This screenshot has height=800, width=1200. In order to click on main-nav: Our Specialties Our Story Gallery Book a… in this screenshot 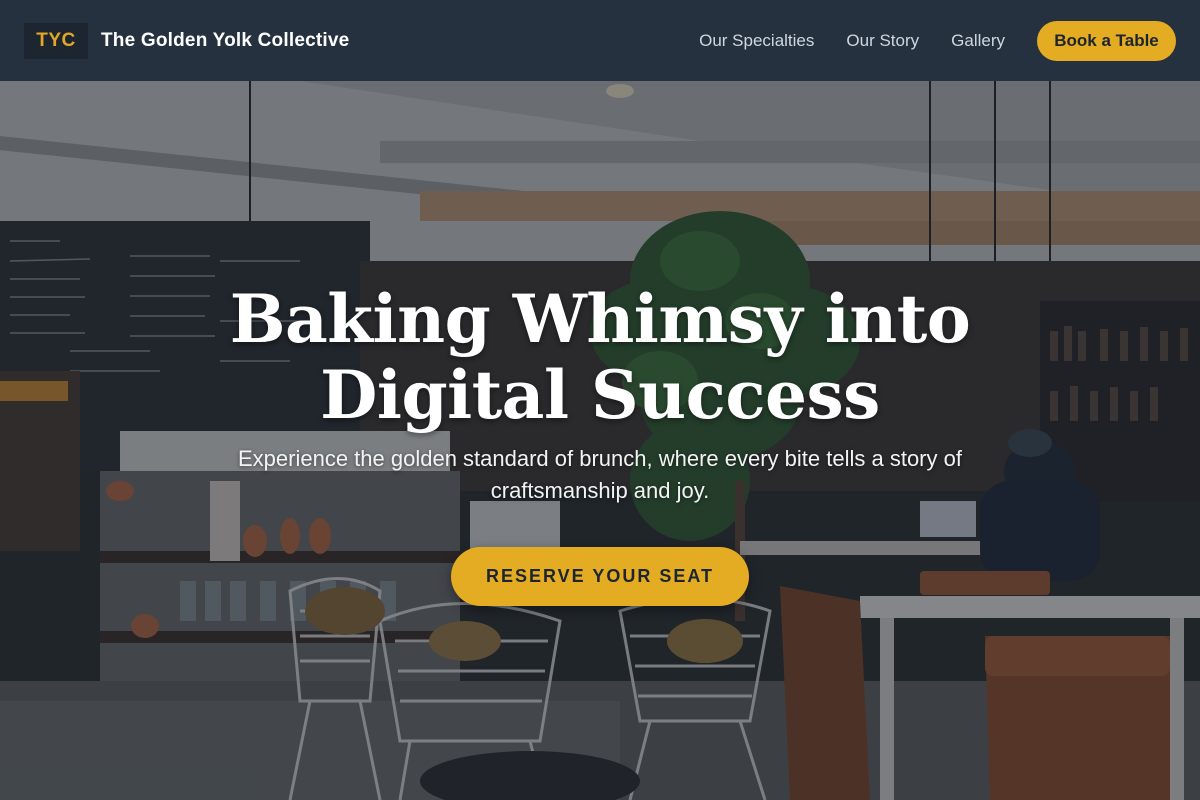, I will do `click(937, 40)`.